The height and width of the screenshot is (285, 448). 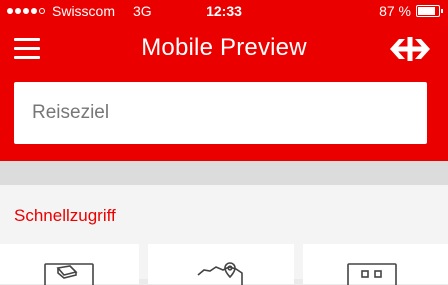 What do you see at coordinates (224, 11) in the screenshot?
I see `status-bar: Swisscom 3G 12:33 87 %` at bounding box center [224, 11].